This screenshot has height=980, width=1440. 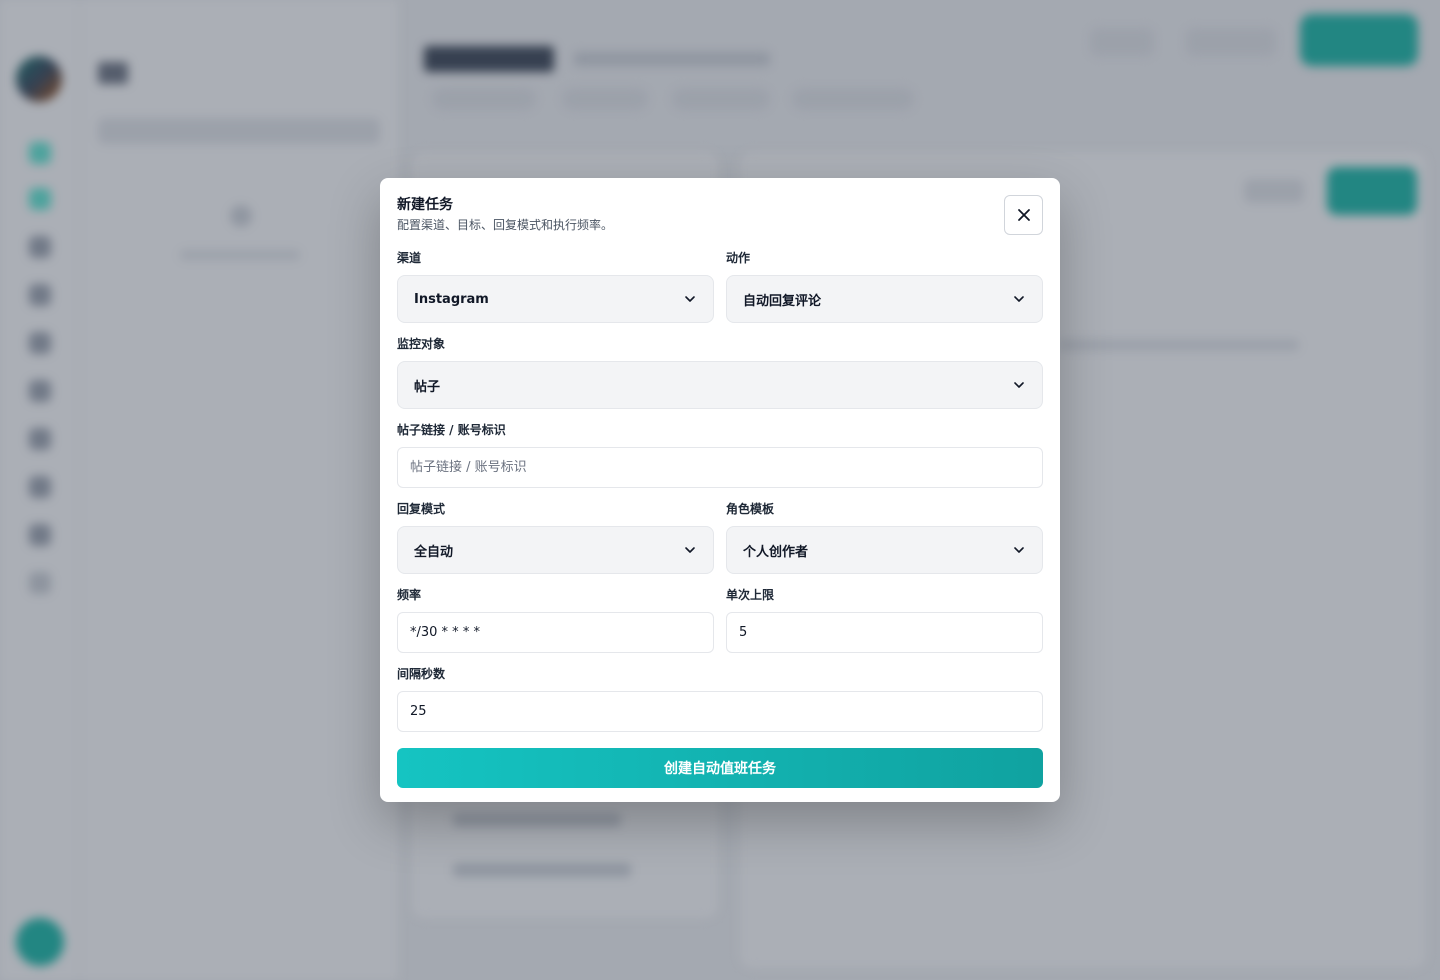 I want to click on interval-label: 间隔秒数, so click(x=421, y=674).